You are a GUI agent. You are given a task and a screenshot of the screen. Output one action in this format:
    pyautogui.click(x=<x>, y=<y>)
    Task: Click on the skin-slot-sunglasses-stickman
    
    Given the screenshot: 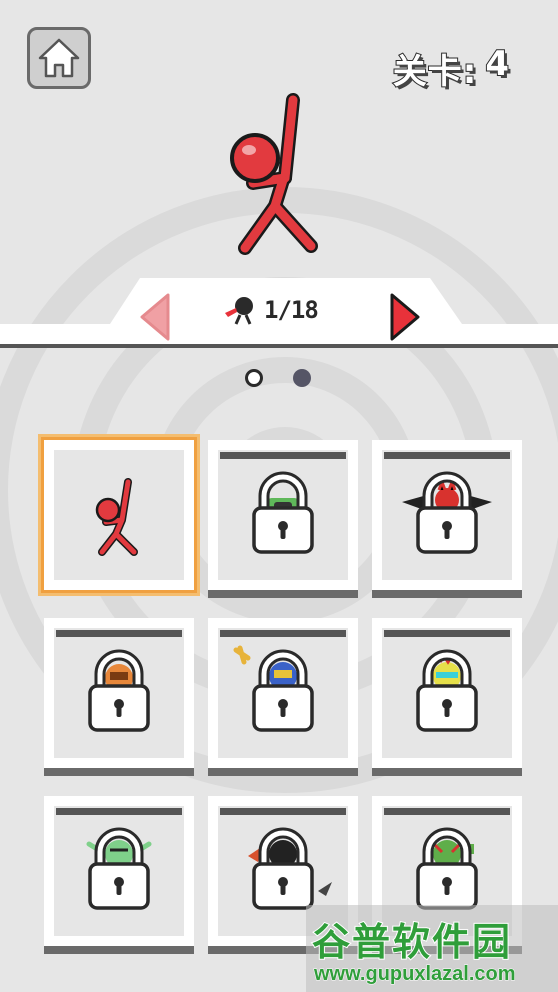 What is the action you would take?
    pyautogui.click(x=447, y=697)
    